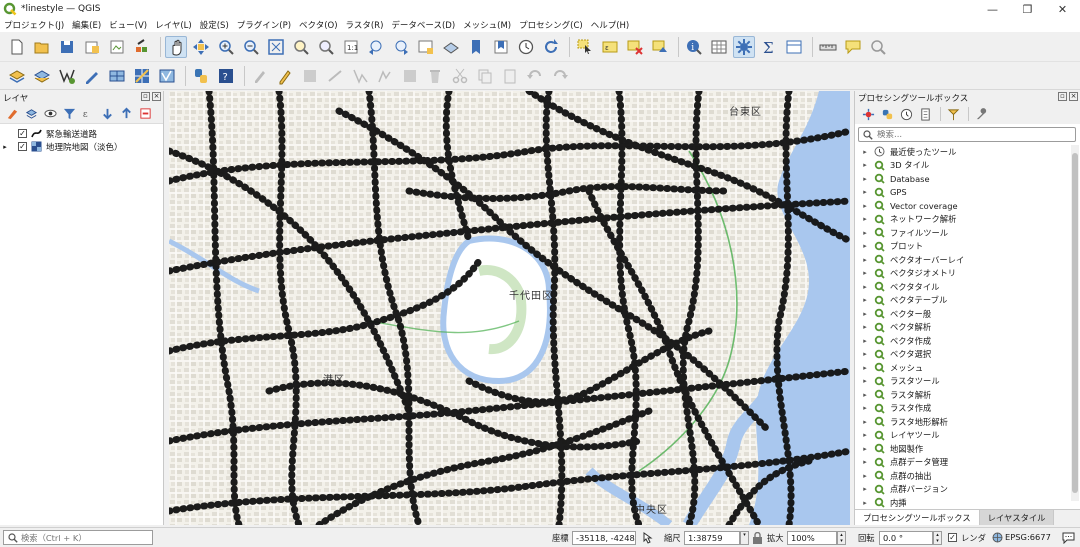 Image resolution: width=1080 pixels, height=547 pixels. Describe the element at coordinates (460, 76) in the screenshot. I see `cut-features-icon` at that location.